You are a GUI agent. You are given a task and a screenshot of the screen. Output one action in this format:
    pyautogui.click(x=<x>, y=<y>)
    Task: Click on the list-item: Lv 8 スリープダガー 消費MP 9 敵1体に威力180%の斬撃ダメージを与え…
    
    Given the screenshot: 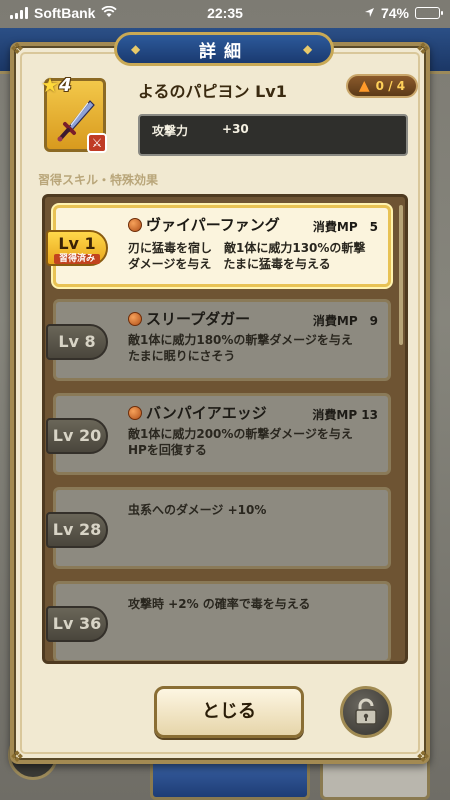 What is the action you would take?
    pyautogui.click(x=218, y=340)
    